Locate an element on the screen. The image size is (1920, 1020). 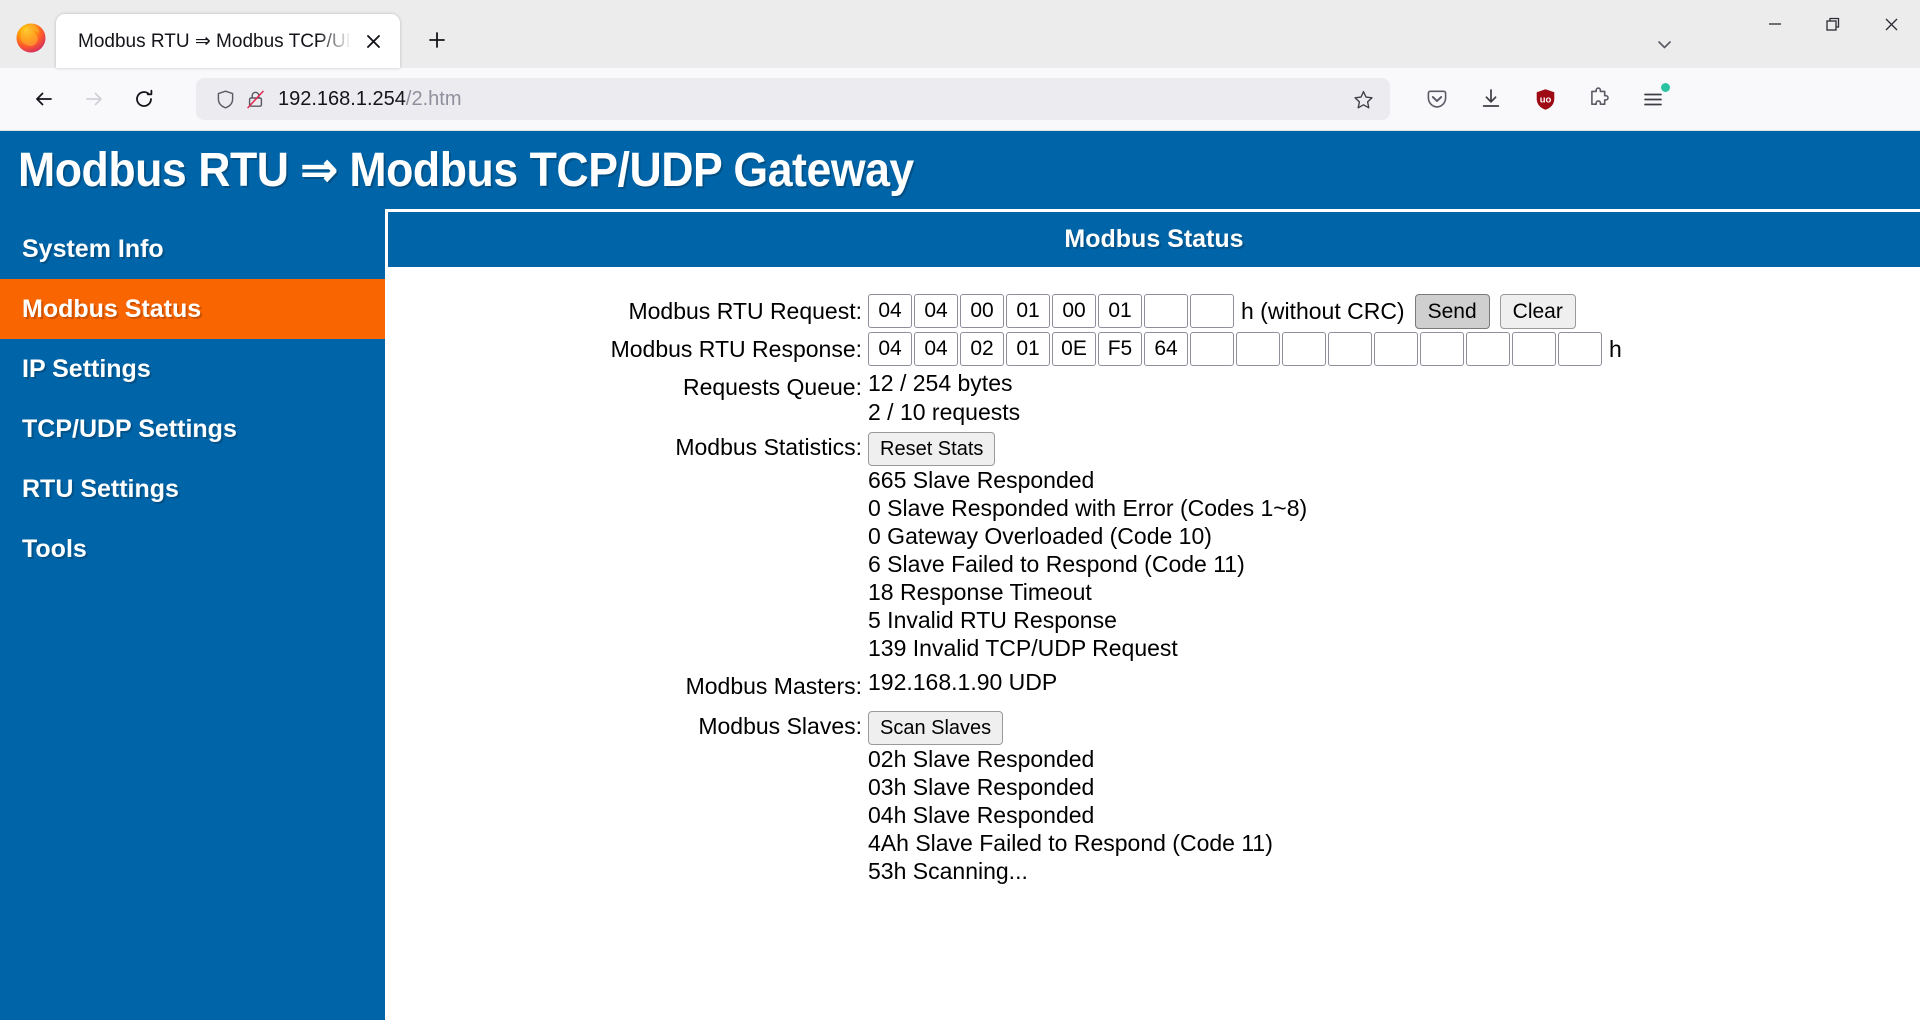
request-byte-2: 00 is located at coordinates (982, 311).